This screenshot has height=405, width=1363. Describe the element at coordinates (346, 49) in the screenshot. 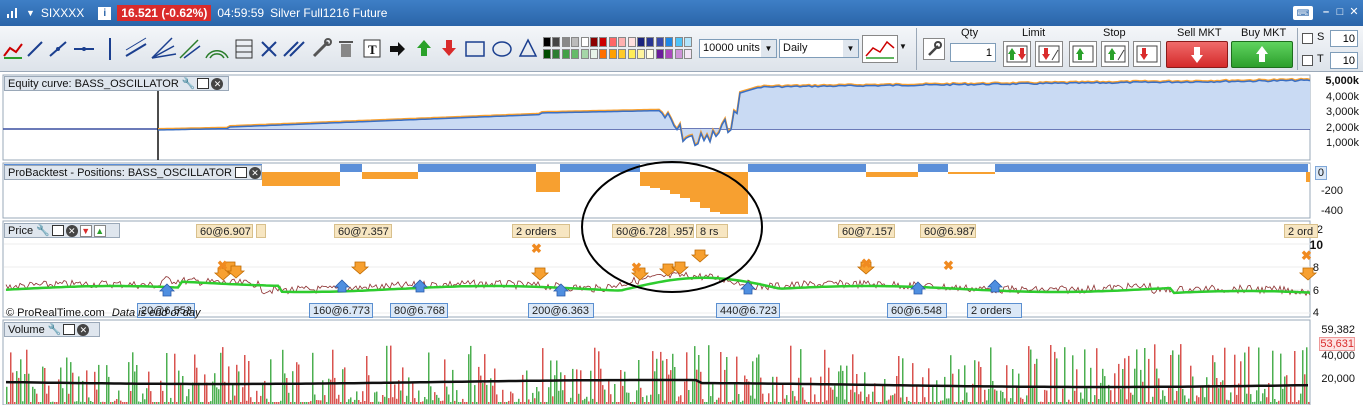

I see `trash-icon` at that location.